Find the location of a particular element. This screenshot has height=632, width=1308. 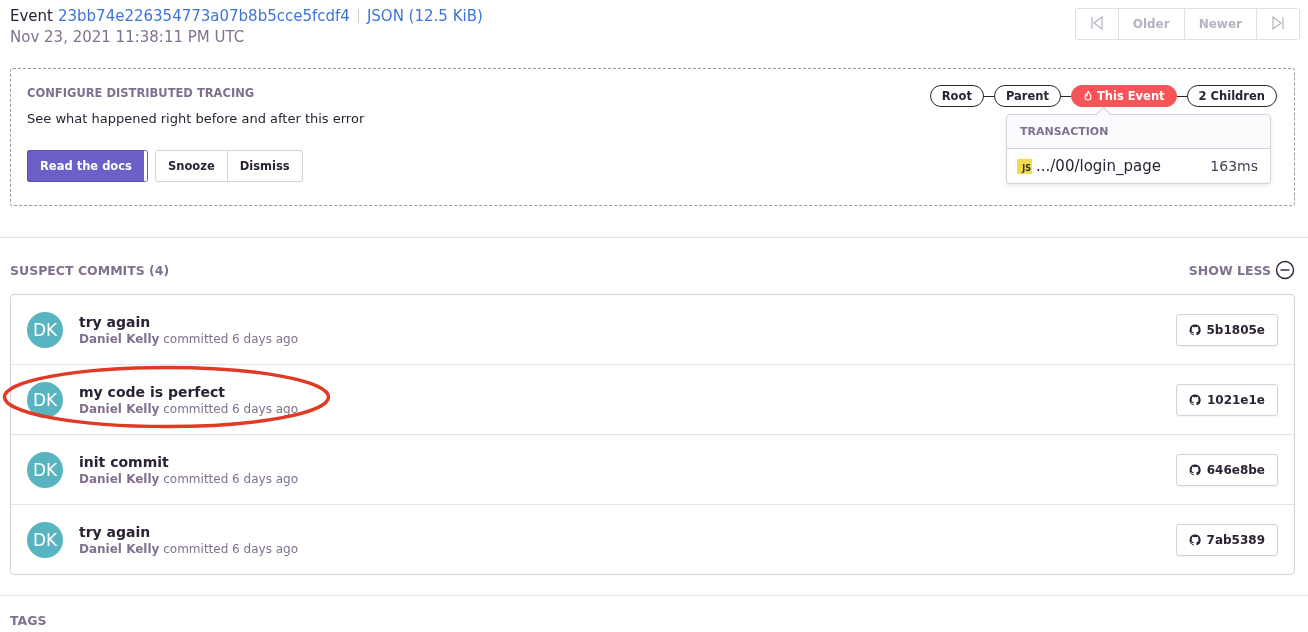

trace-node: Root is located at coordinates (956, 96).